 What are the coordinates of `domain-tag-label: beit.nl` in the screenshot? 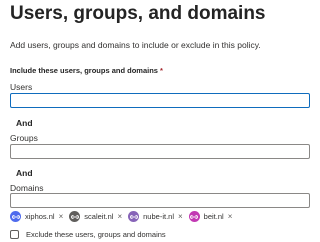 It's located at (213, 216).